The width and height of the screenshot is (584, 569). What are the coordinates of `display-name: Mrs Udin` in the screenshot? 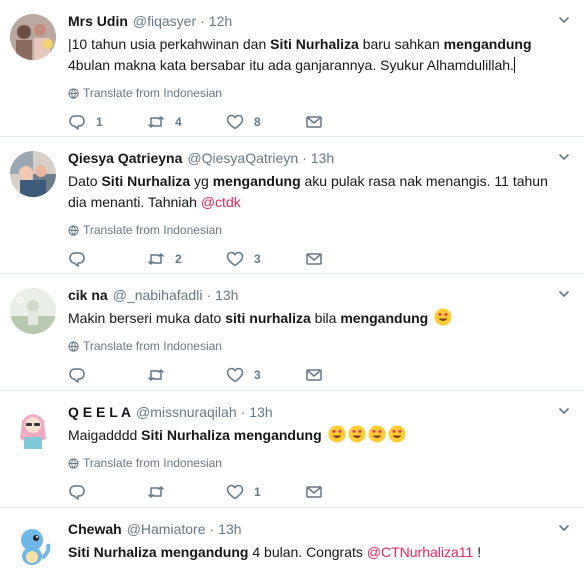 It's located at (98, 21).